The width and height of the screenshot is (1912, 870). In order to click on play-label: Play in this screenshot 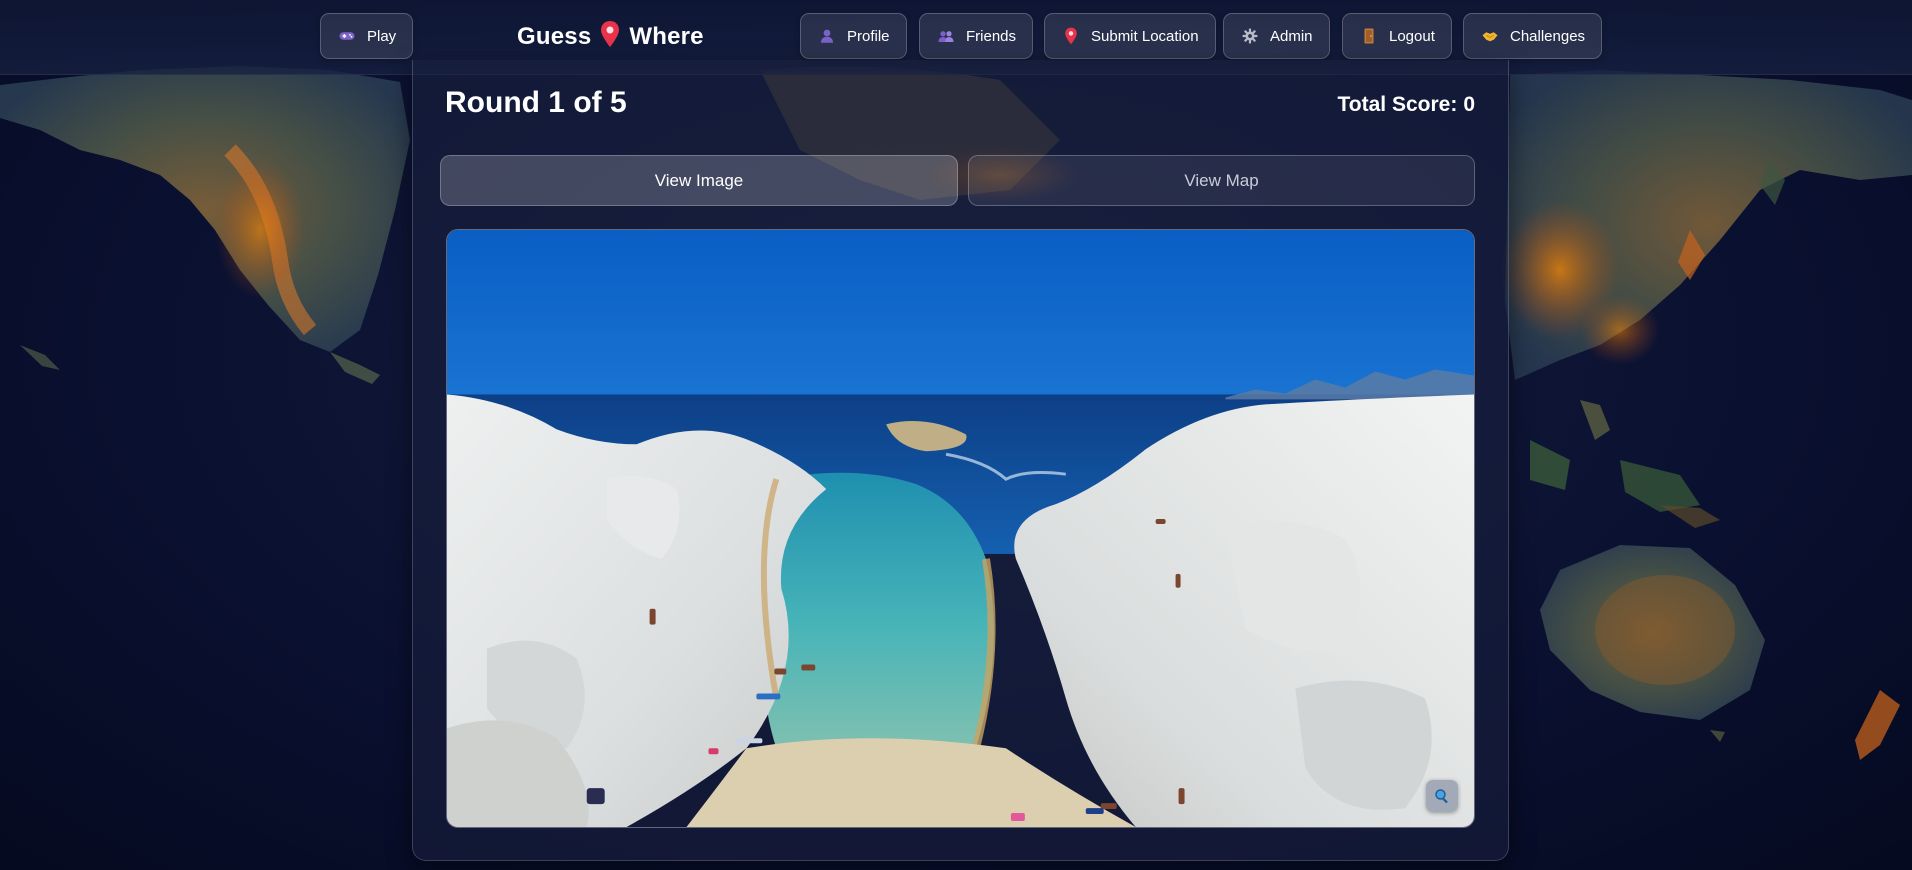, I will do `click(382, 36)`.